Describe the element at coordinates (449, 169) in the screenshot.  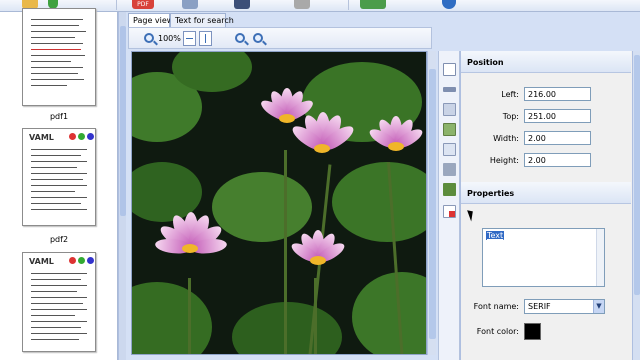
I see `table-tool-icon` at that location.